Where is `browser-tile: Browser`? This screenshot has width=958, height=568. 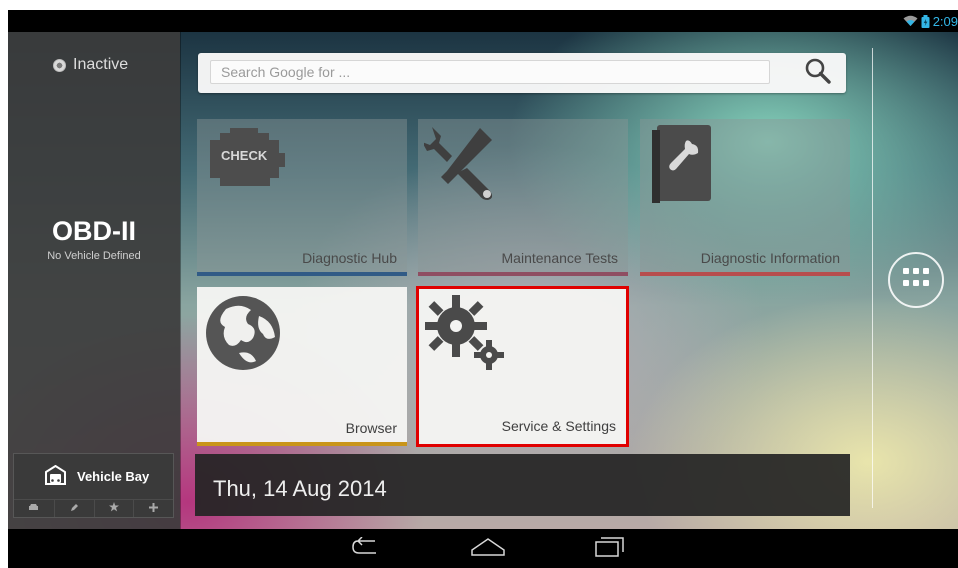
browser-tile: Browser is located at coordinates (302, 366).